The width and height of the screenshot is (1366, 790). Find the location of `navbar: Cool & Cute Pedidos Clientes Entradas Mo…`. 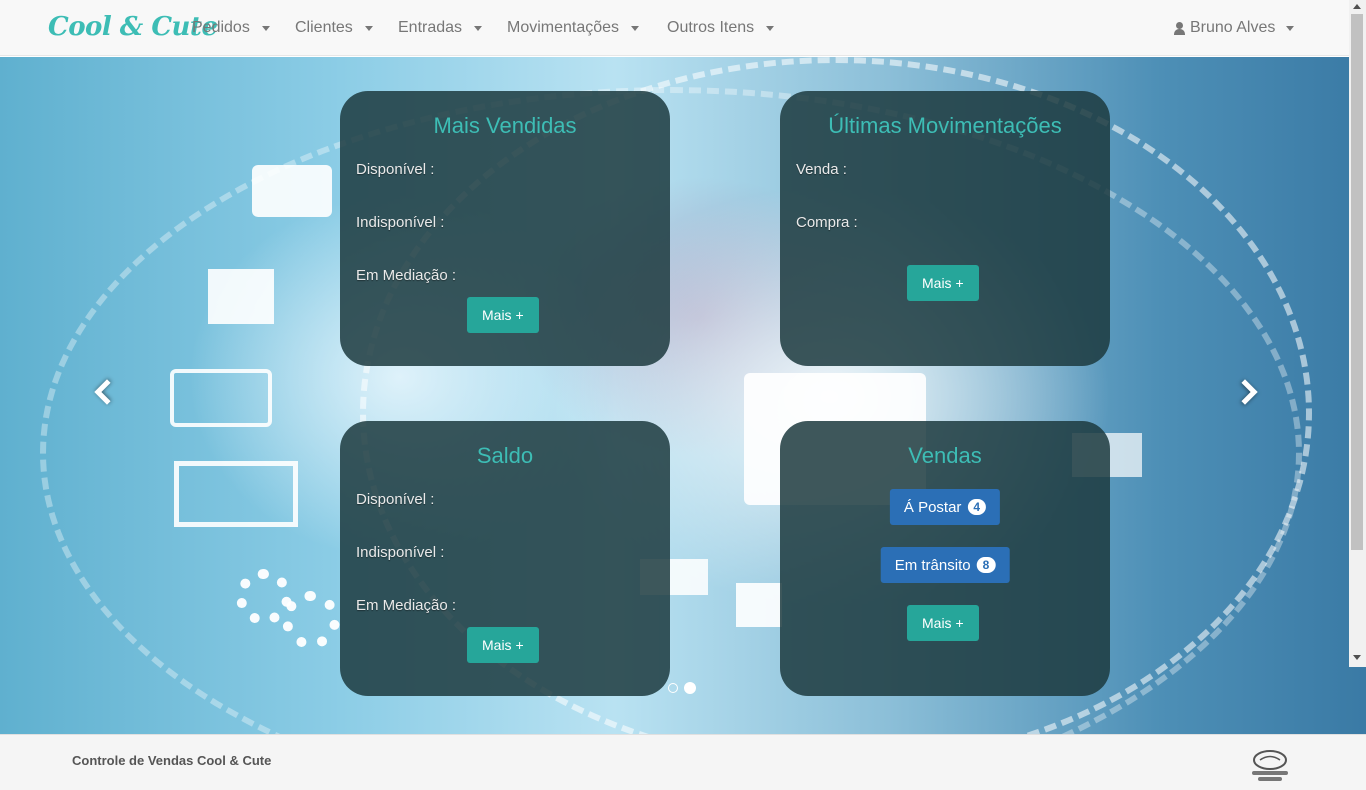

navbar: Cool & Cute Pedidos Clientes Entradas Mo… is located at coordinates (674, 28).